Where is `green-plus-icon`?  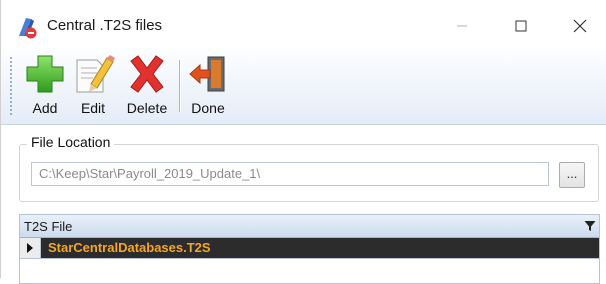
green-plus-icon is located at coordinates (45, 74).